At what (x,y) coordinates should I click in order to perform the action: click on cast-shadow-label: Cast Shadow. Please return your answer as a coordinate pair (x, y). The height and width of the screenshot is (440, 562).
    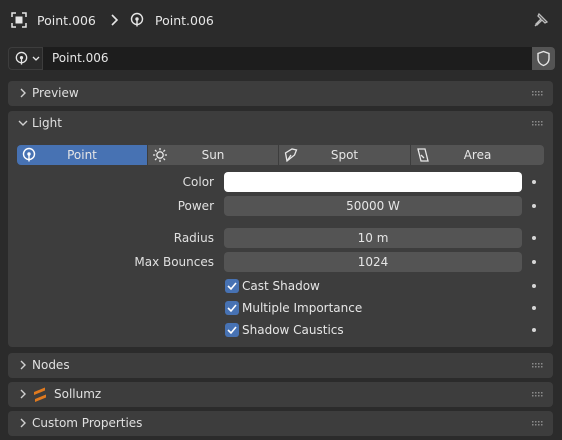
    Looking at the image, I should click on (281, 286).